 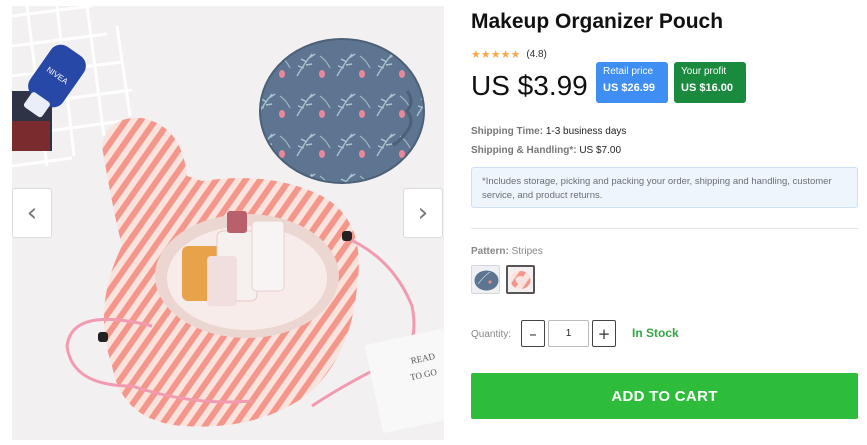 I want to click on pattern-value: Stripes, so click(x=527, y=251).